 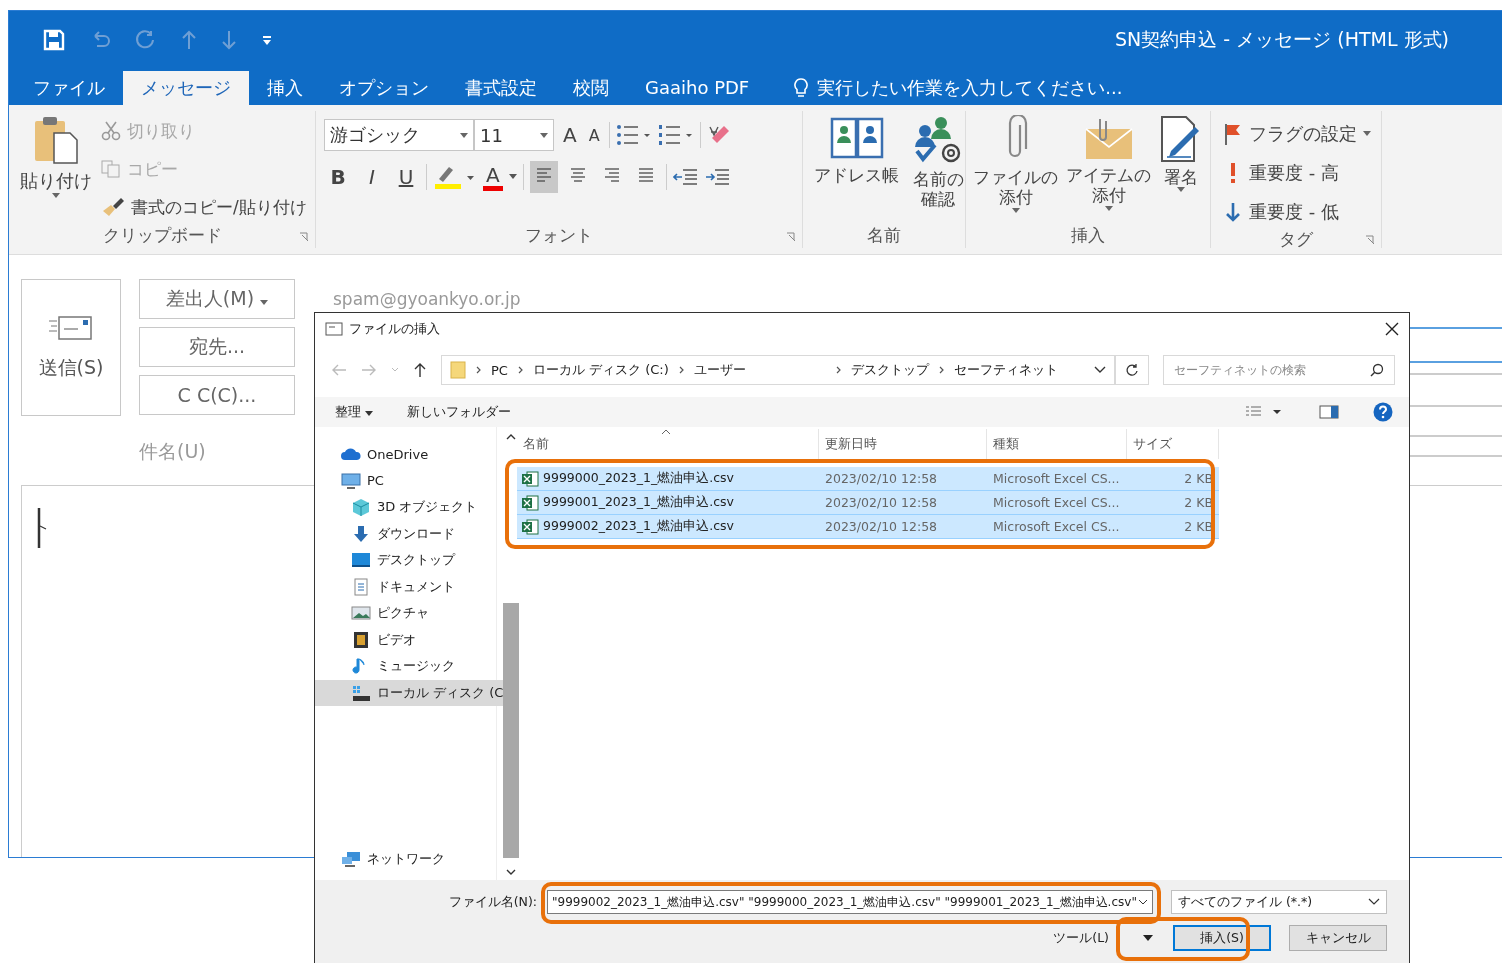 What do you see at coordinates (1279, 370) in the screenshot?
I see `search-field: セーフティネットの検索` at bounding box center [1279, 370].